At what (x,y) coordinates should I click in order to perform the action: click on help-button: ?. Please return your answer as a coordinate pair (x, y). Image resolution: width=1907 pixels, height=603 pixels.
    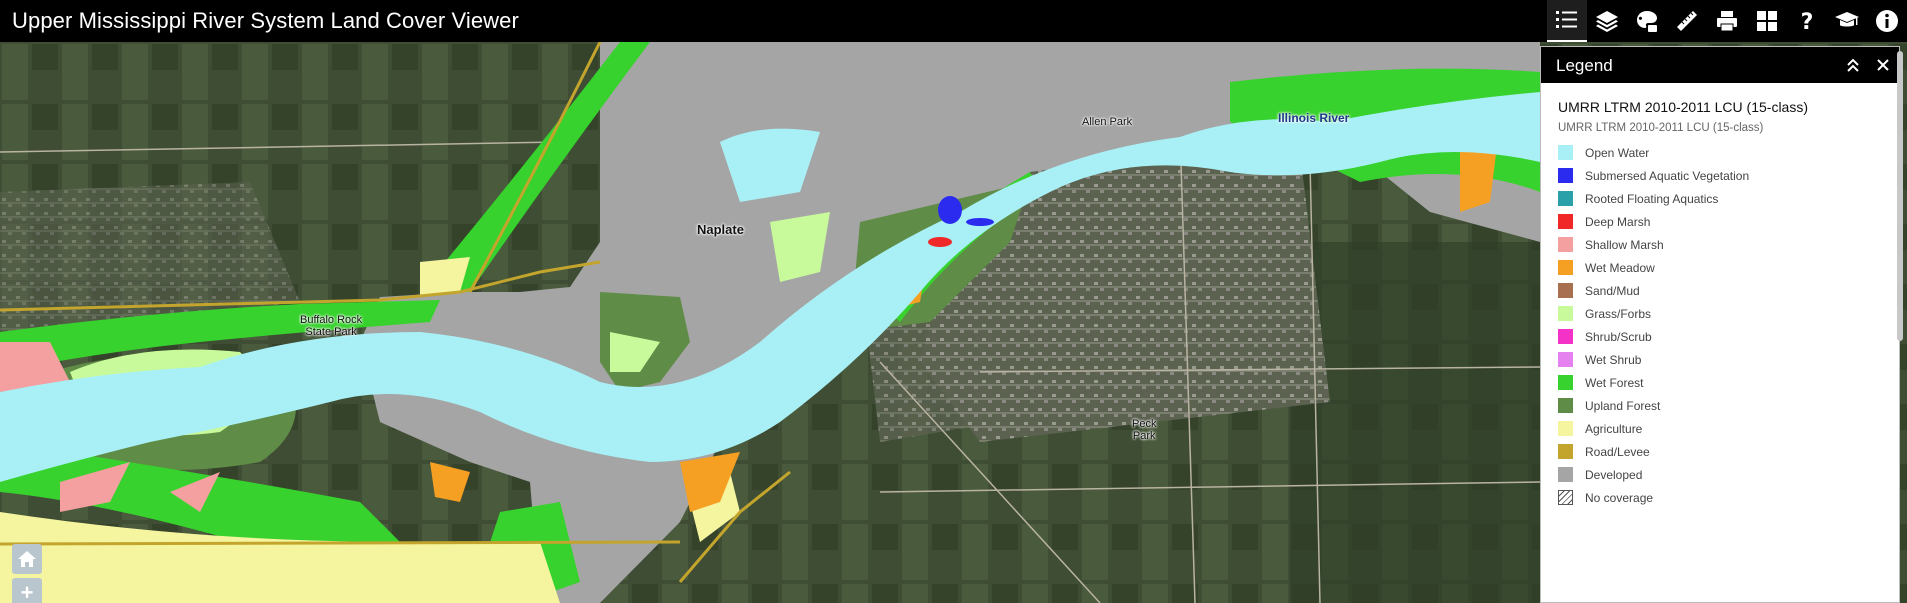
    Looking at the image, I should click on (1807, 21).